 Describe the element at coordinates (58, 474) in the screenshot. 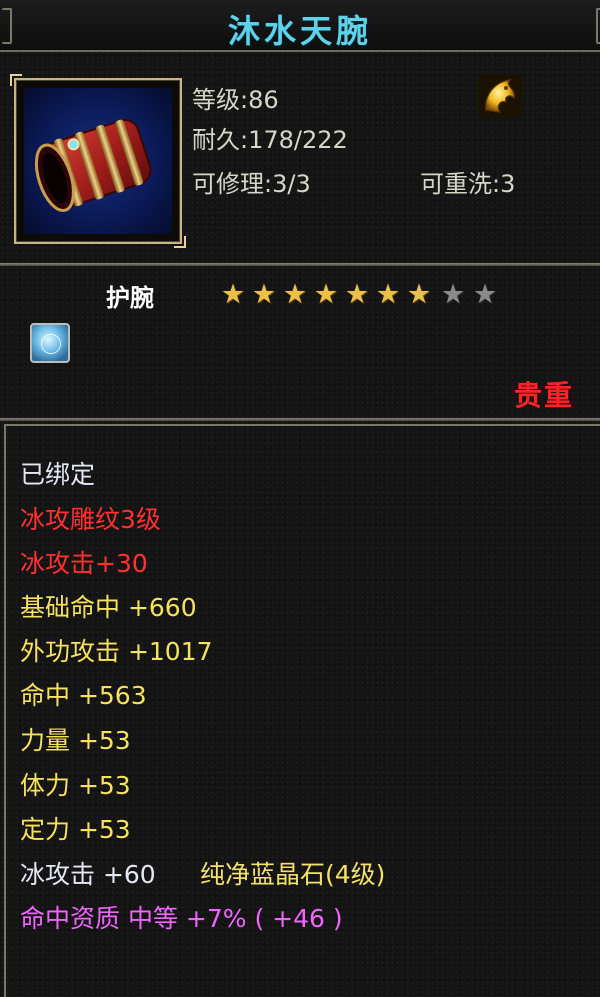

I see `bound-status: 已绑定` at that location.